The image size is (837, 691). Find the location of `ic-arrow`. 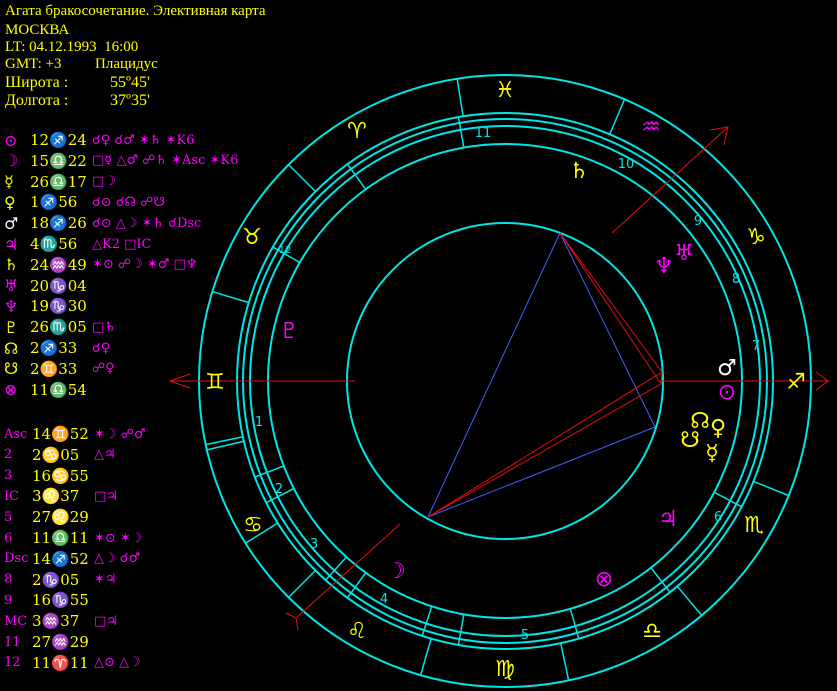

ic-arrow is located at coordinates (292, 621).